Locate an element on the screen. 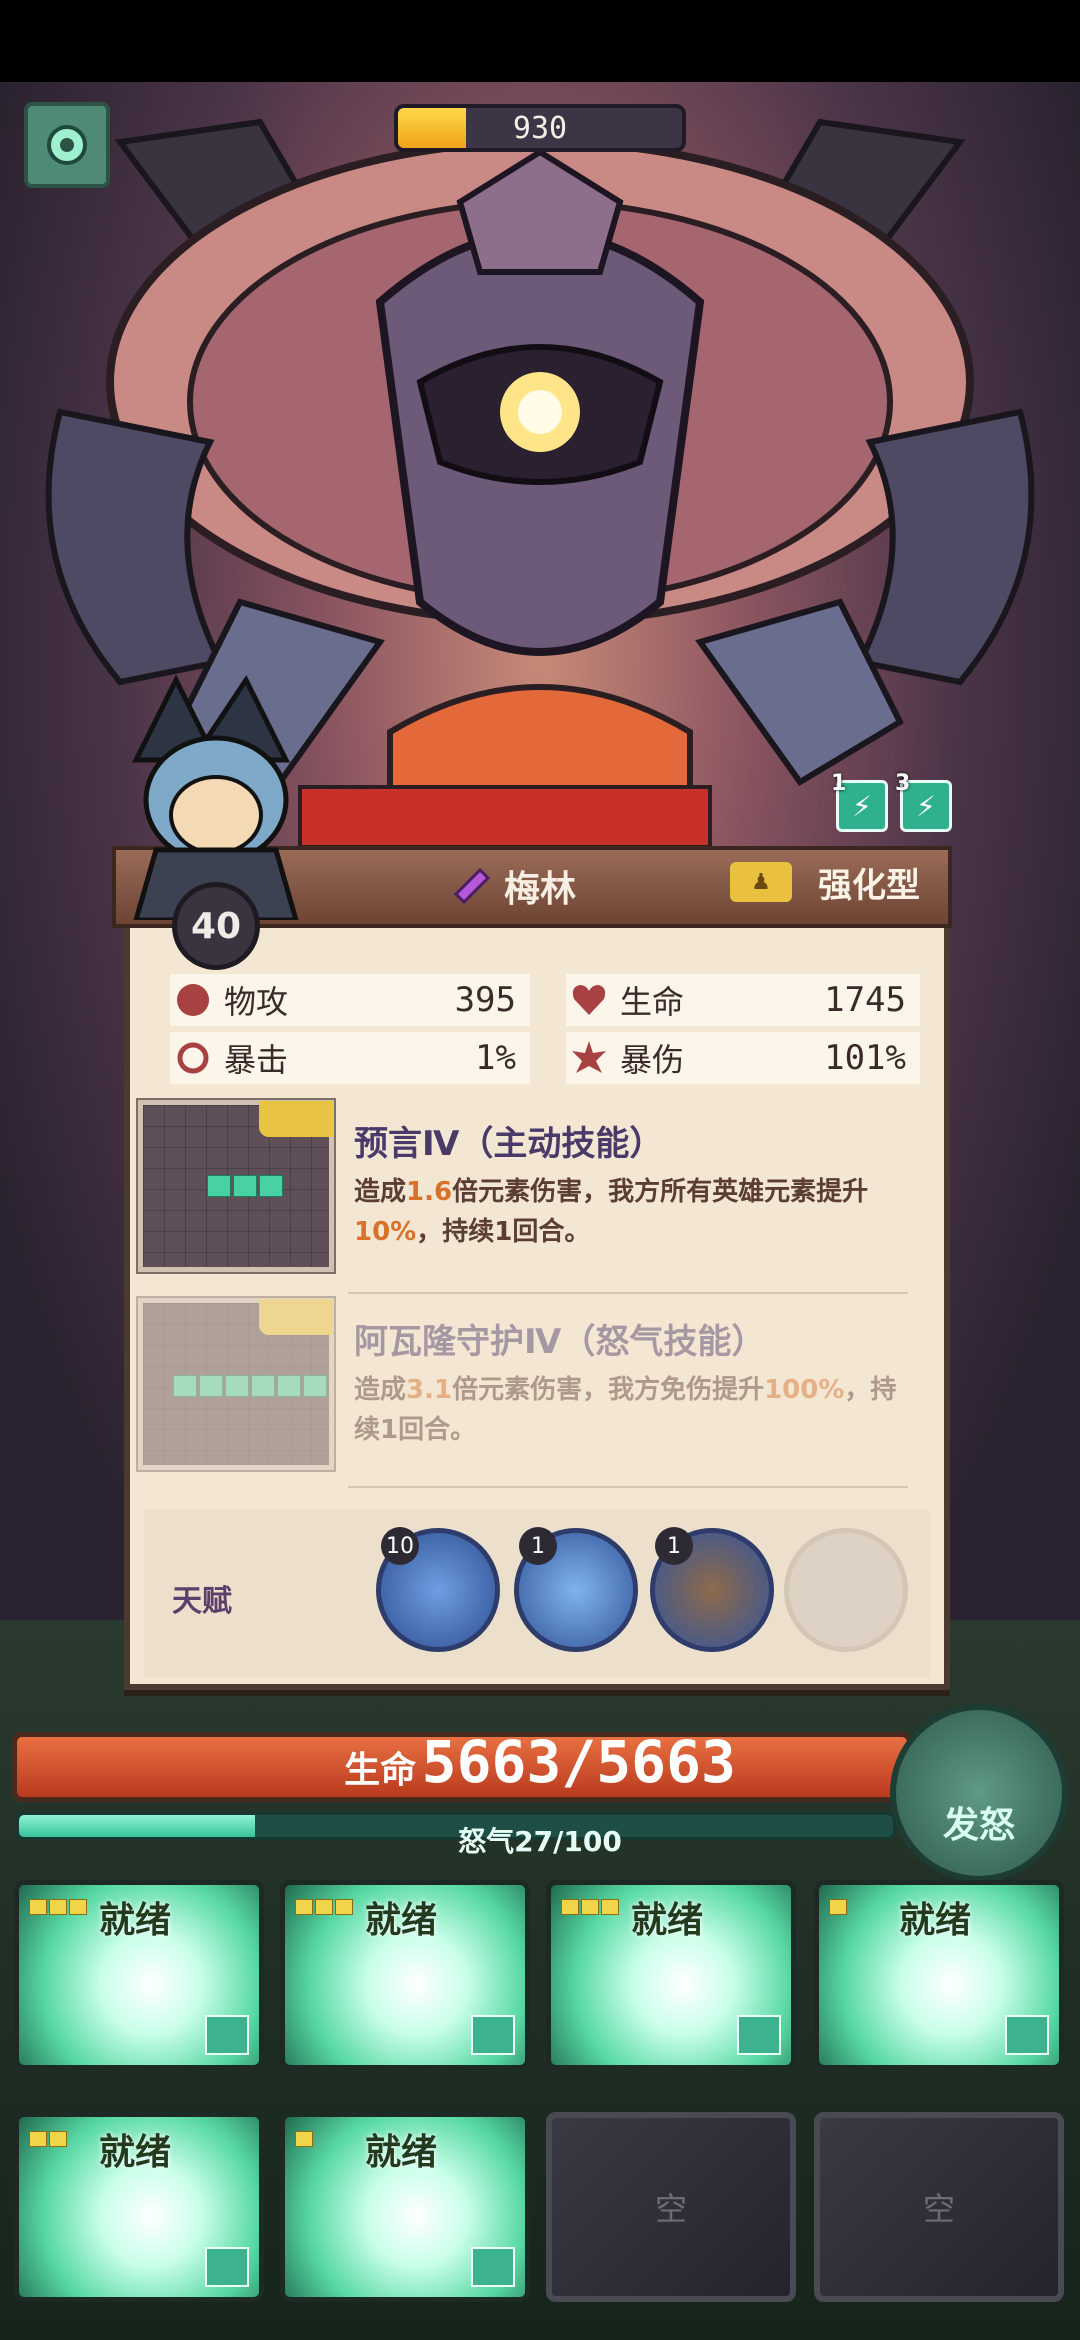  desc-text: 倍元素伤害，我方免伤提升 is located at coordinates (608, 1390).